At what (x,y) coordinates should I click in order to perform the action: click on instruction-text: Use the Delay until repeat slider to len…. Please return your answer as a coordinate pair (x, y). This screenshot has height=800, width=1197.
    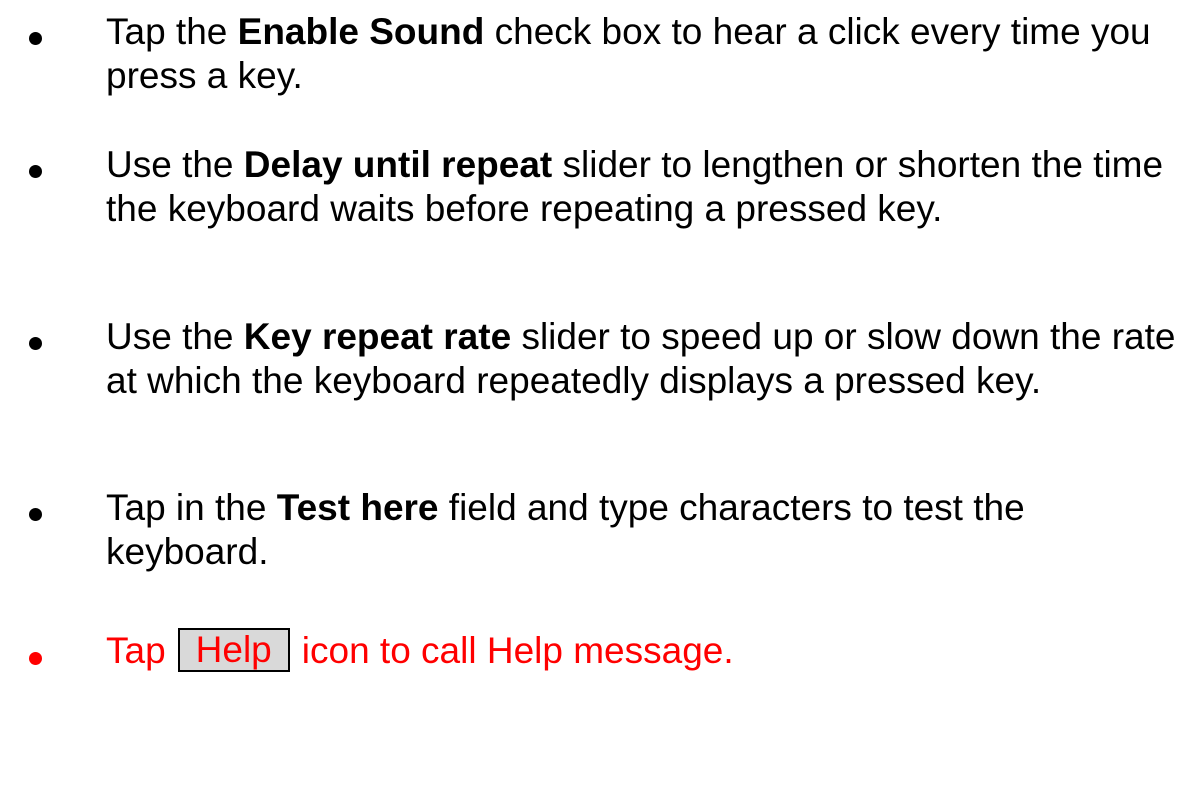
    Looking at the image, I should click on (635, 186).